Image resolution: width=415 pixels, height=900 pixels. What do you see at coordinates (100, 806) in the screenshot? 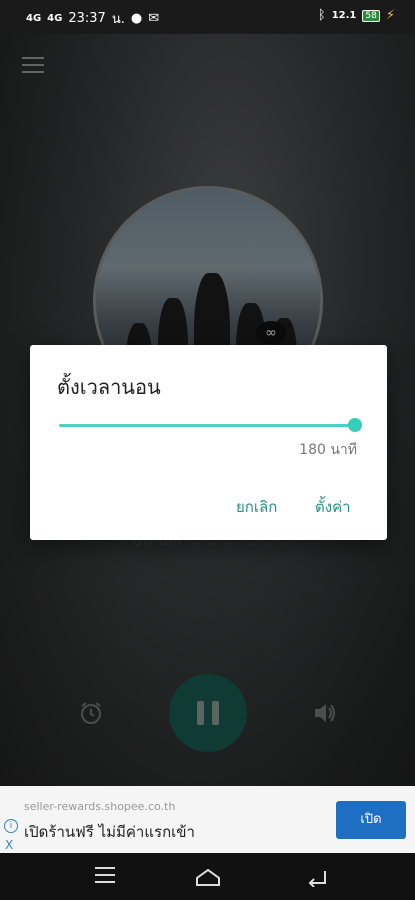
I see `ad-url: seller-rewards.shopee.co.th` at bounding box center [100, 806].